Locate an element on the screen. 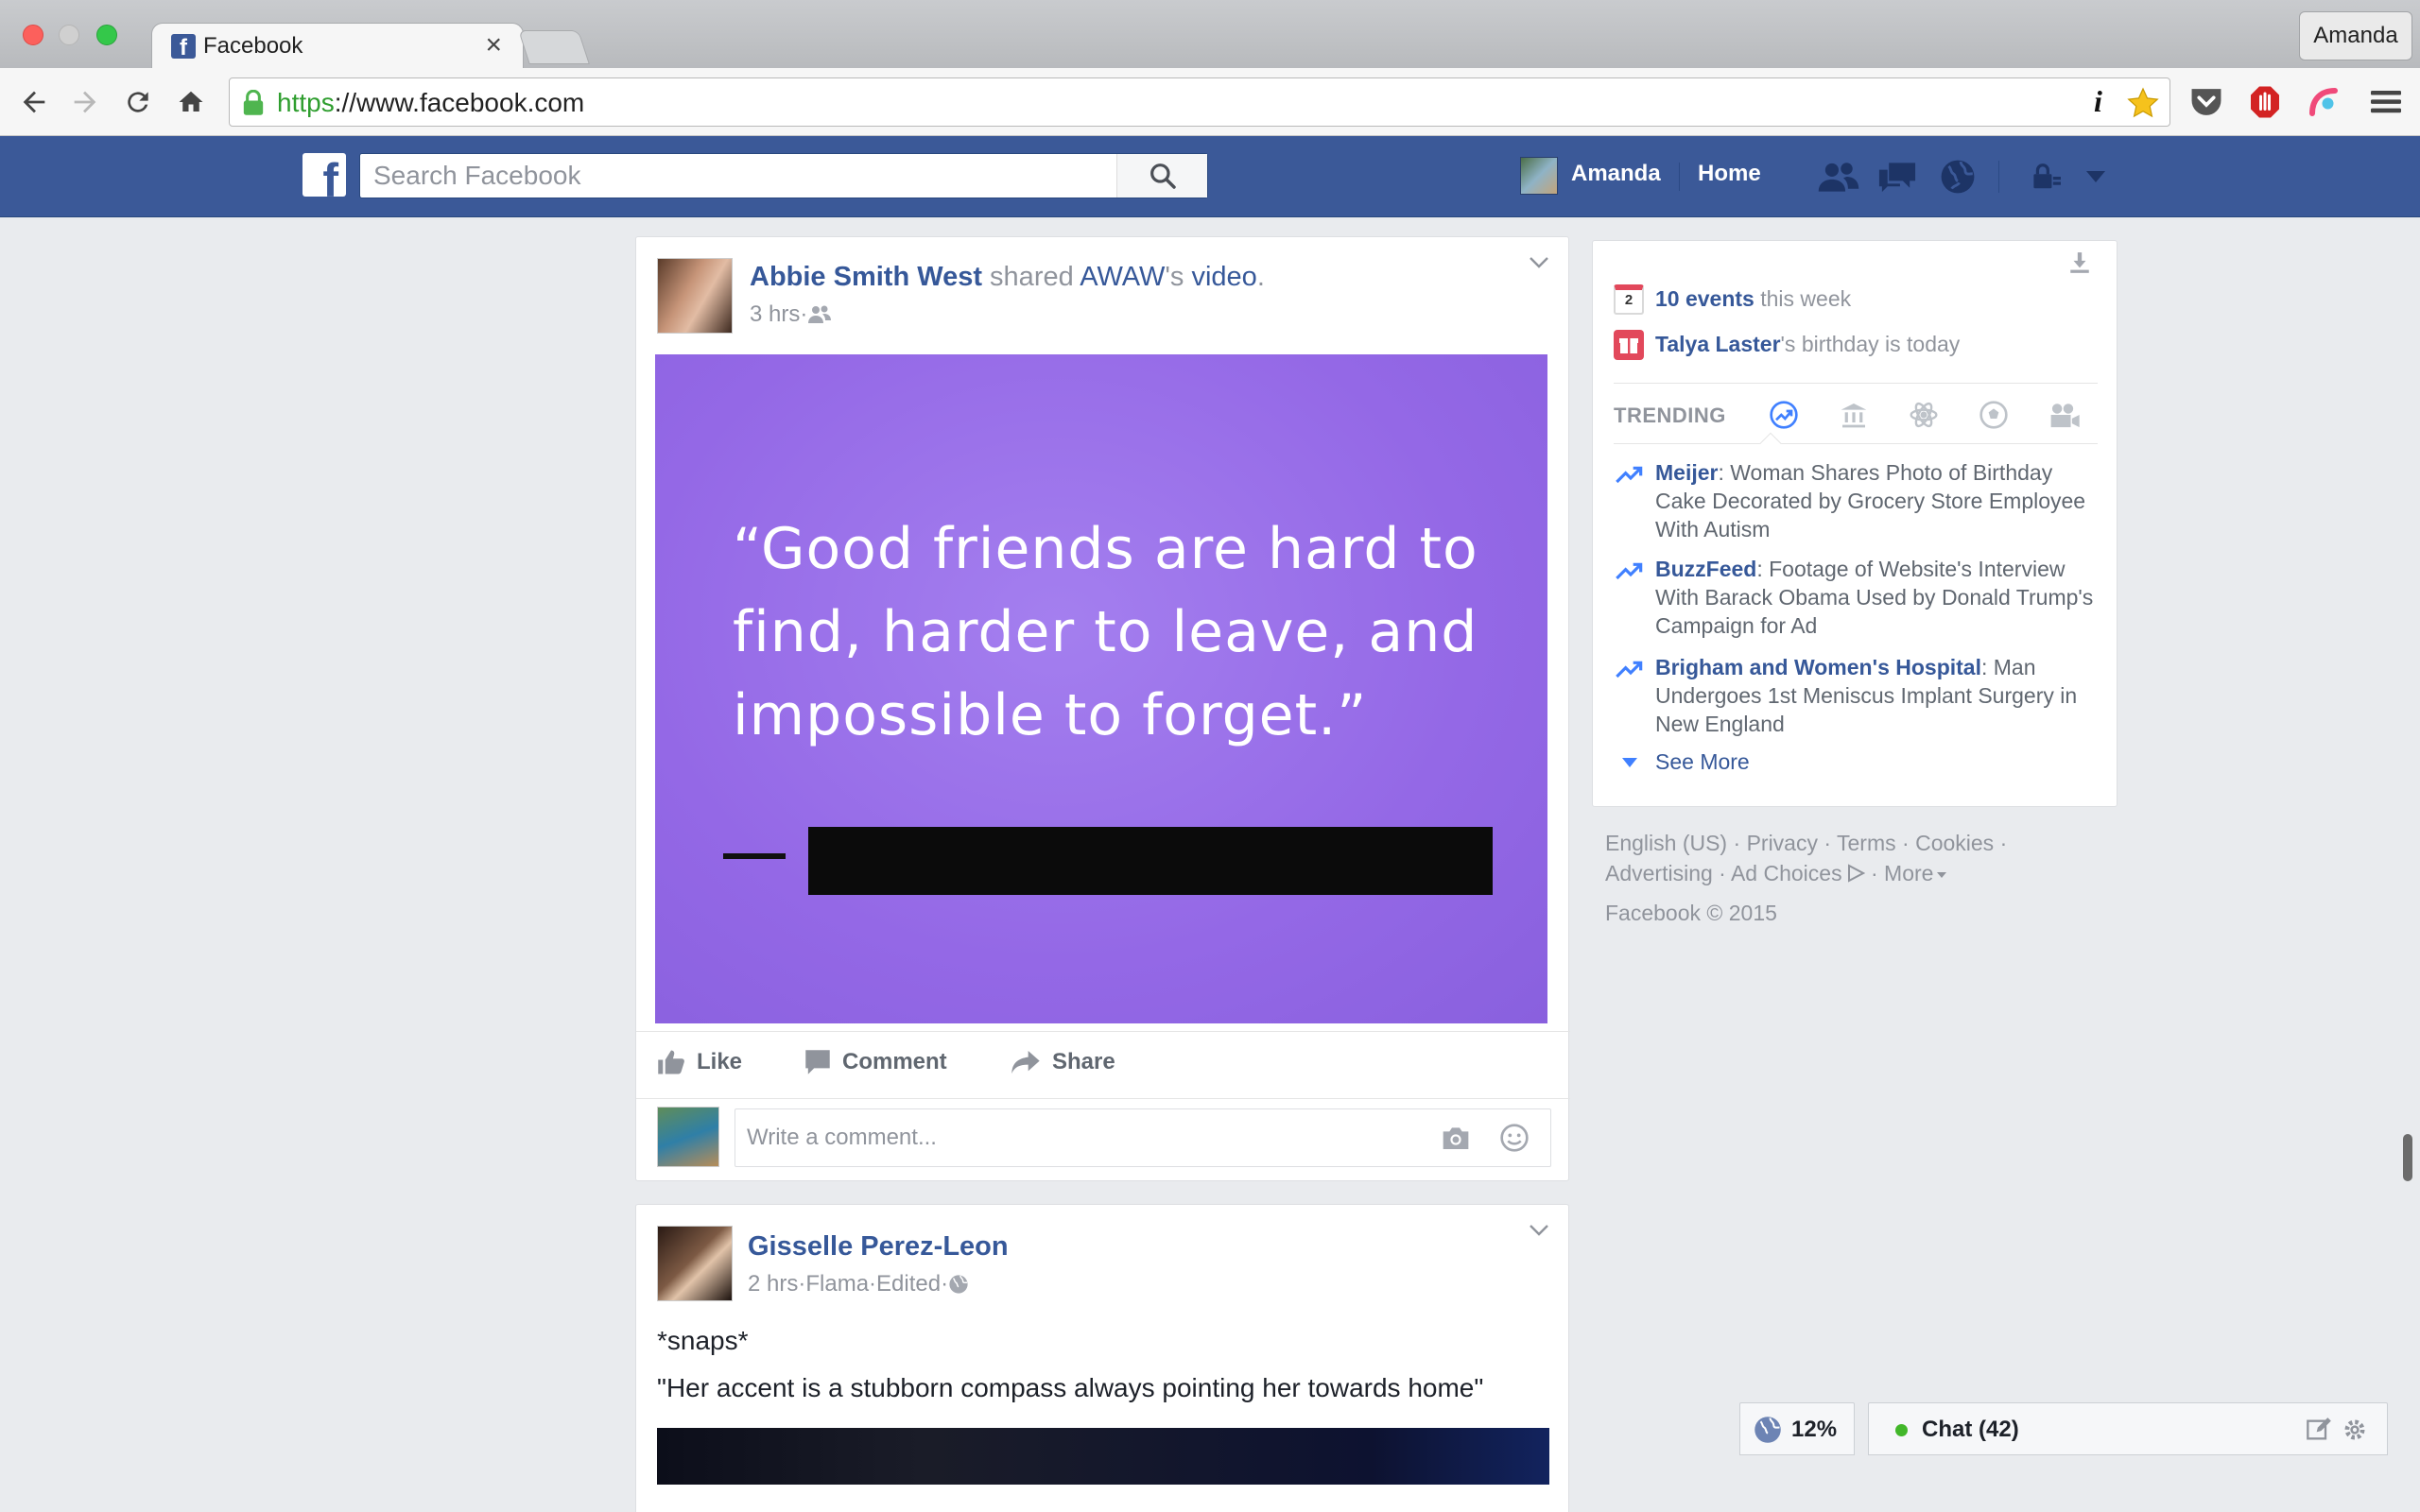 This screenshot has width=2420, height=1512. browser-tab: f Facebook × is located at coordinates (337, 45).